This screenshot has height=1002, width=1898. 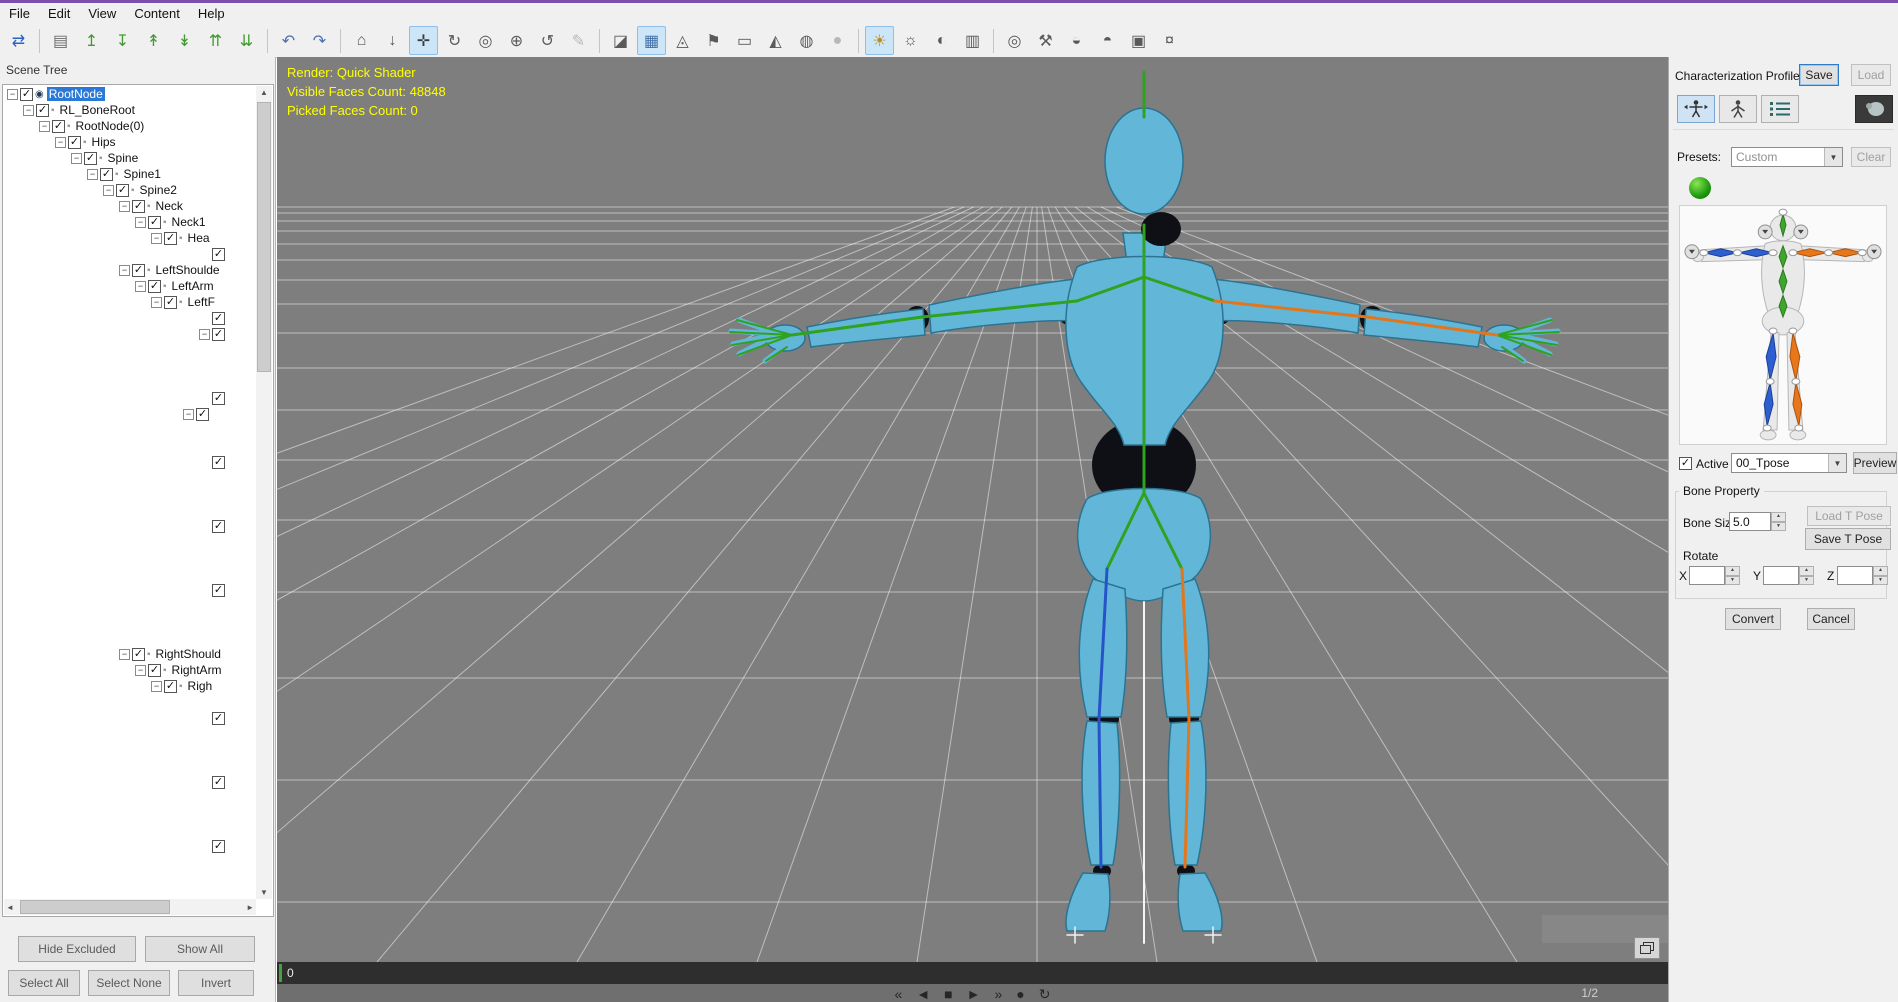 I want to click on step-forward-button: », so click(x=998, y=993).